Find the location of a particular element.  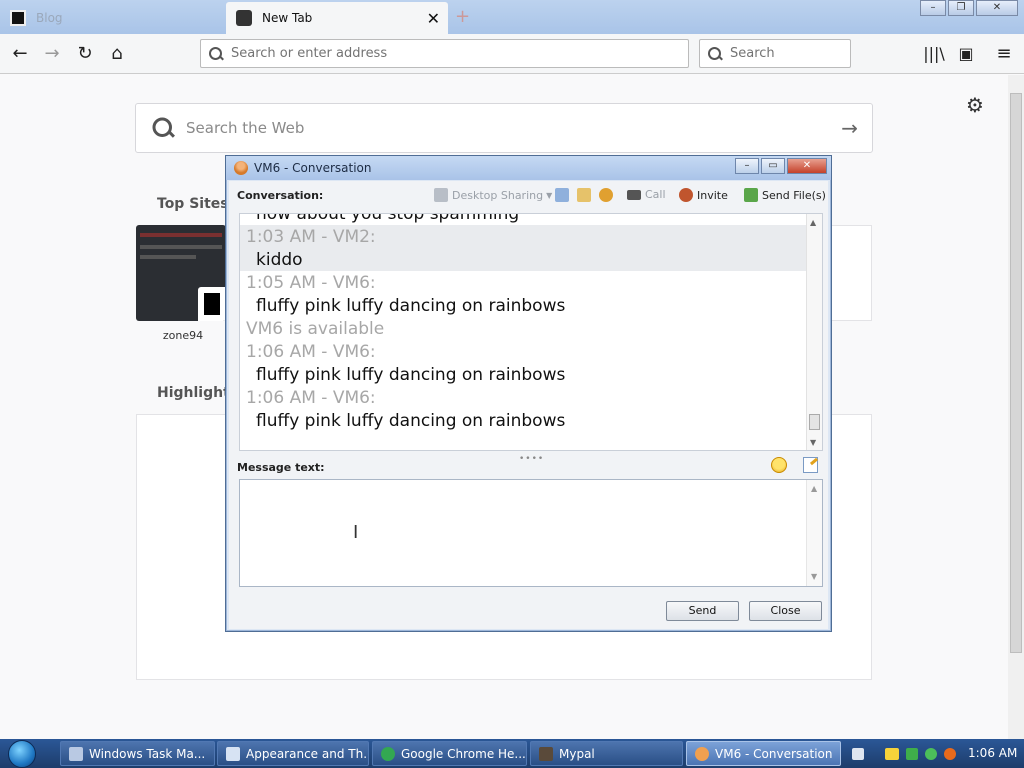

nudge-button is located at coordinates (608, 195).